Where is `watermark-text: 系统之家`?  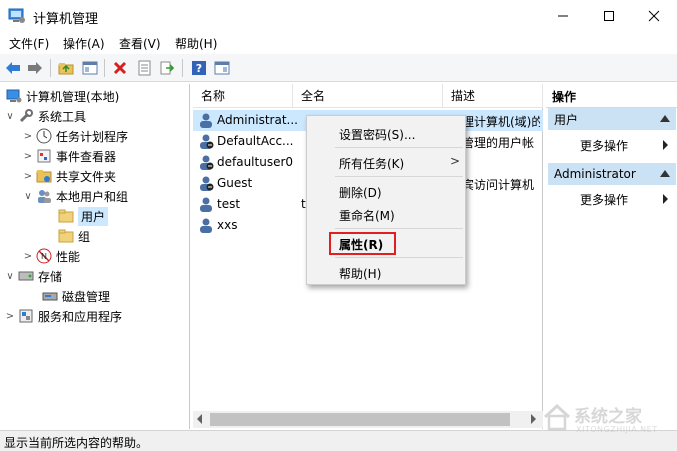
watermark-text: 系统之家 is located at coordinates (608, 417).